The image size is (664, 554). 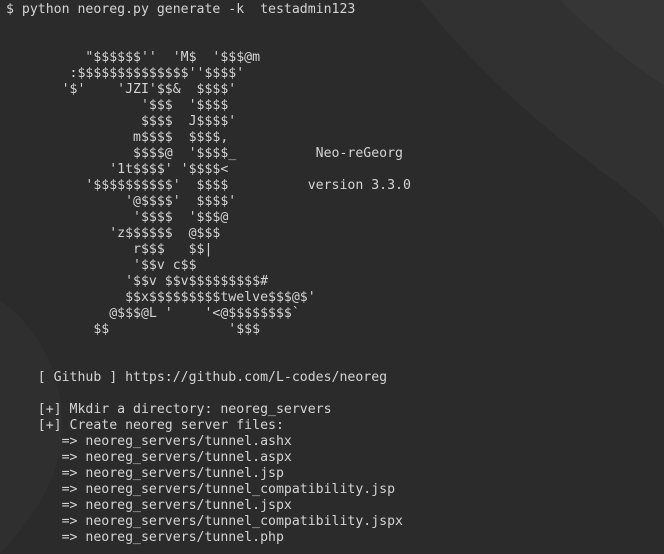 I want to click on terminal-line: $$x$$$$$$$$$twelve$$$@$', so click(x=161, y=297).